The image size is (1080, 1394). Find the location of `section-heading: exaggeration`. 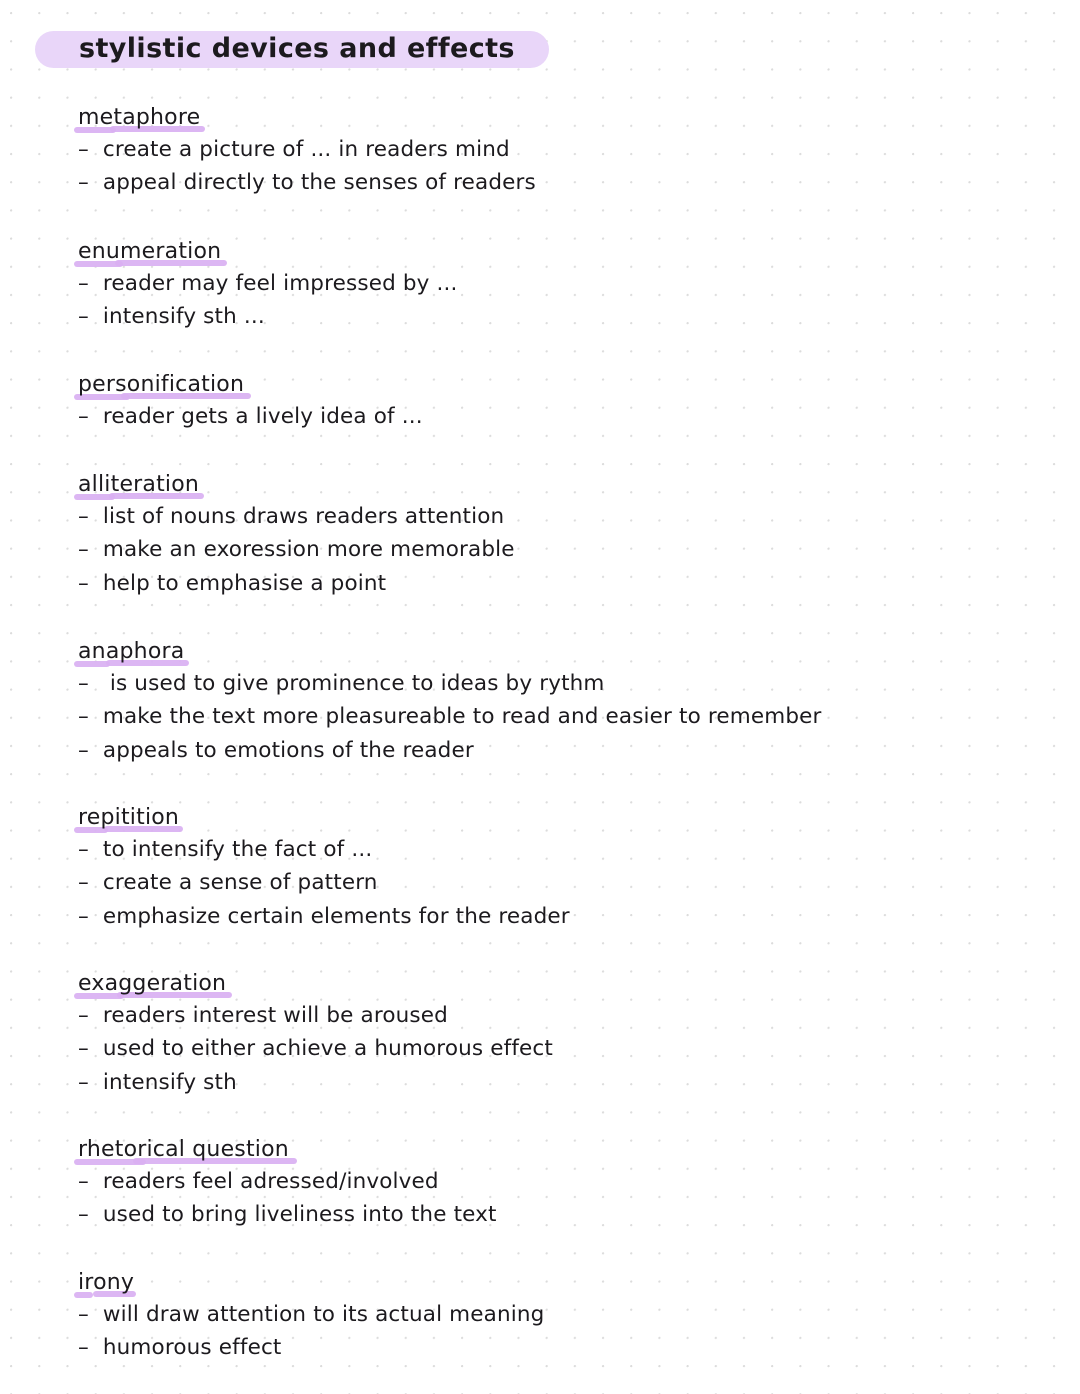

section-heading: exaggeration is located at coordinates (152, 983).